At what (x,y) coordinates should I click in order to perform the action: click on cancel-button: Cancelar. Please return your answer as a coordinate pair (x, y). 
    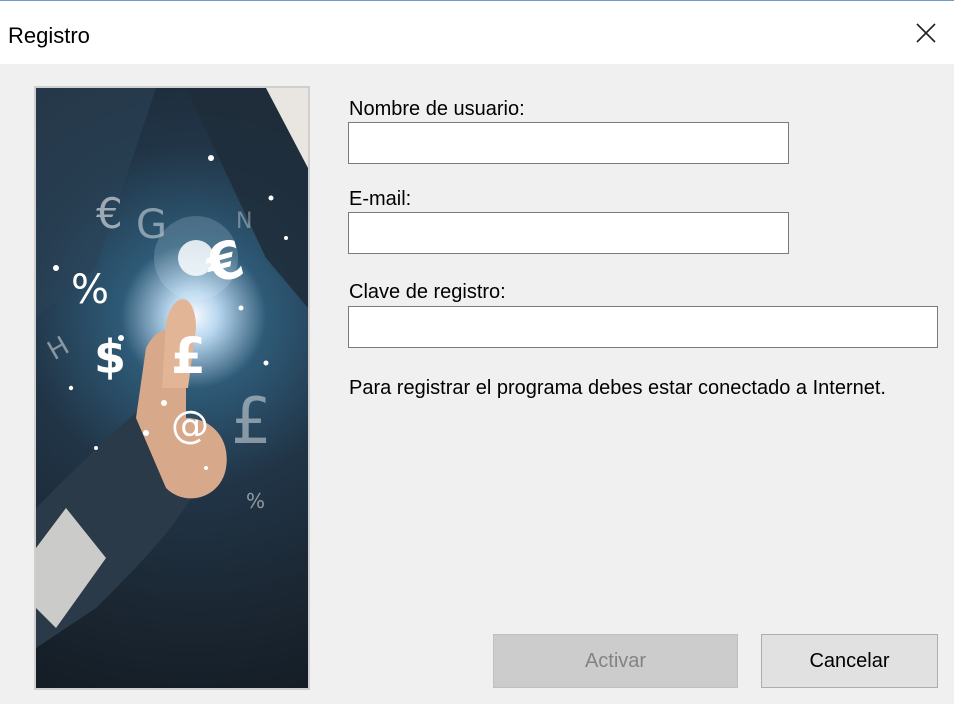
    Looking at the image, I should click on (849, 661).